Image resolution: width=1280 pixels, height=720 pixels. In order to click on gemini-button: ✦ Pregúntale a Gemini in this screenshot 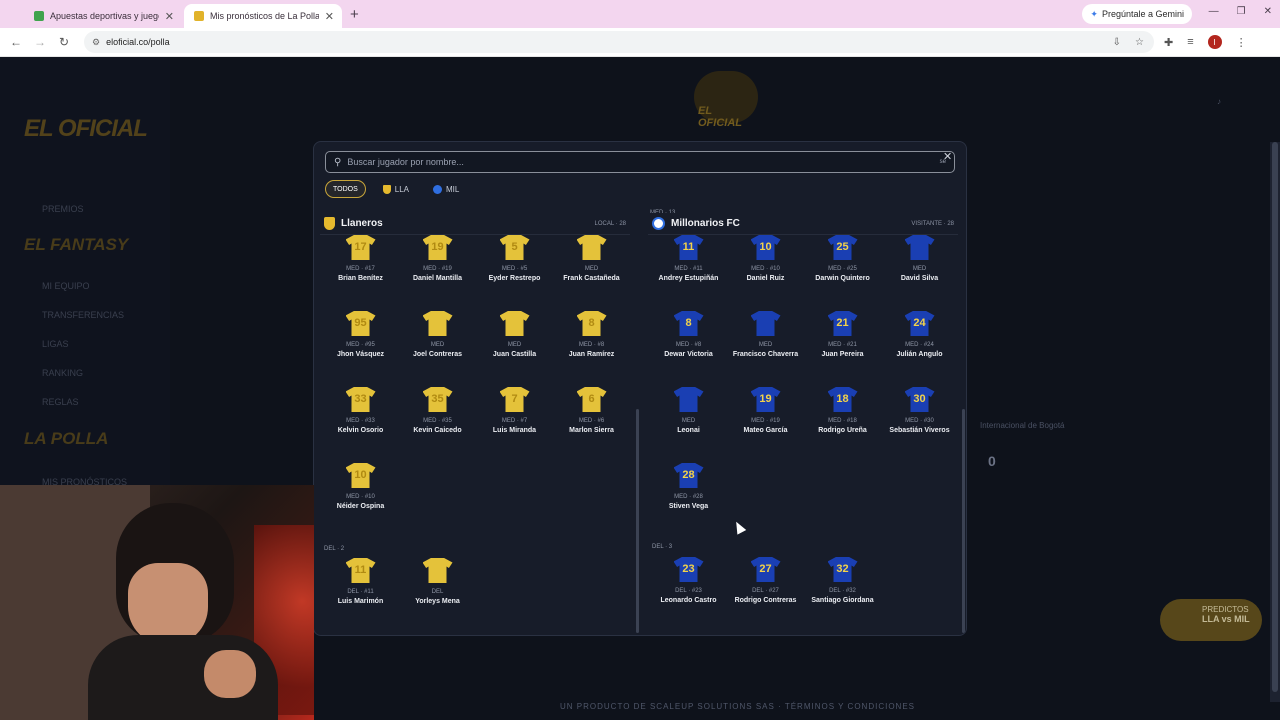, I will do `click(1137, 14)`.